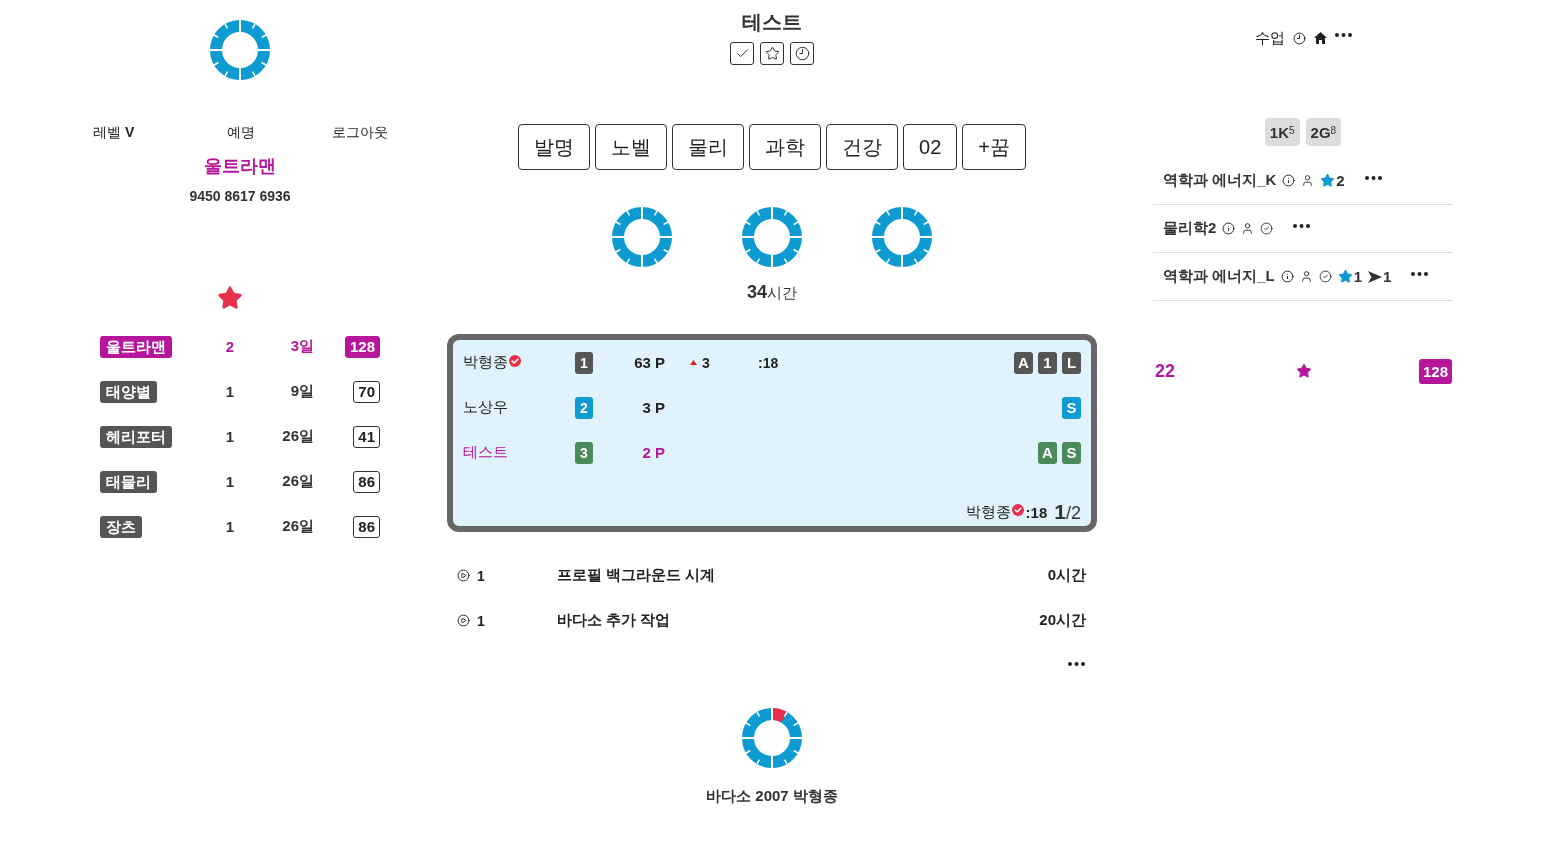  I want to click on points-text: 63 P, so click(649, 362).